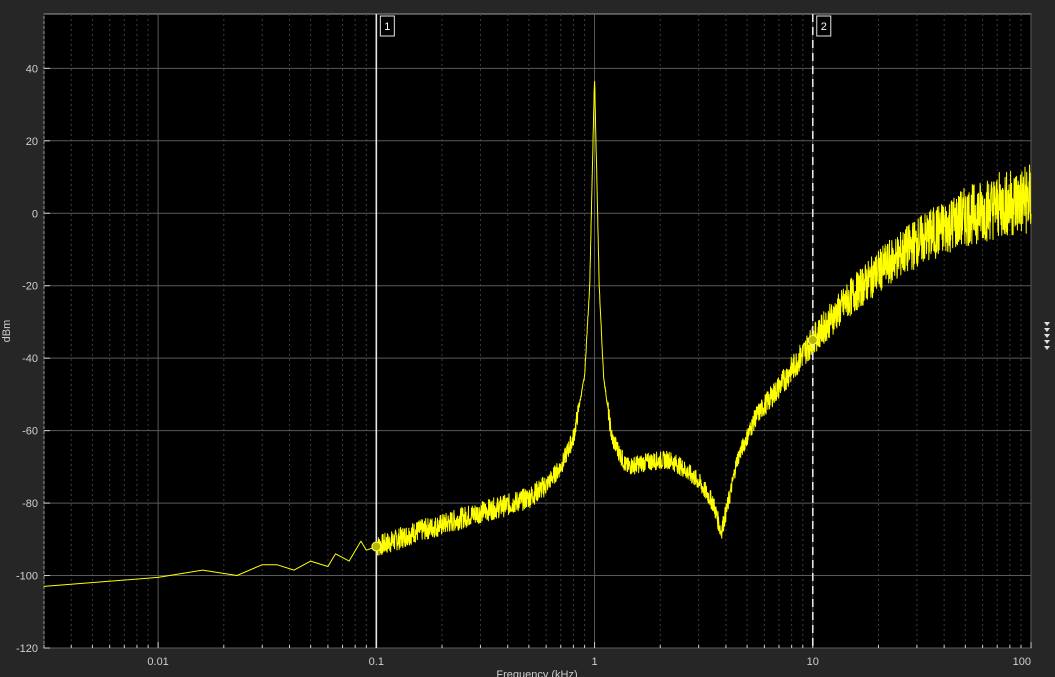  I want to click on y-tick-label: -20, so click(30, 287).